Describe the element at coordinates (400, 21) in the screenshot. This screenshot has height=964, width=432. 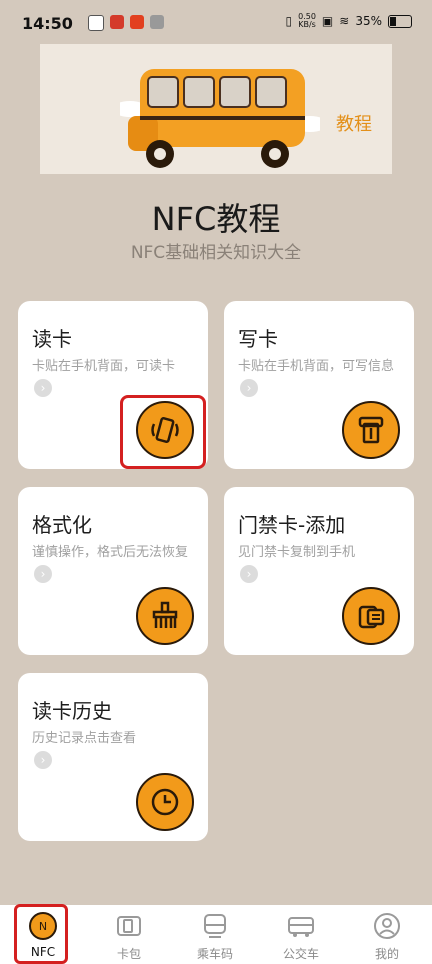
I see `battery-icon` at that location.